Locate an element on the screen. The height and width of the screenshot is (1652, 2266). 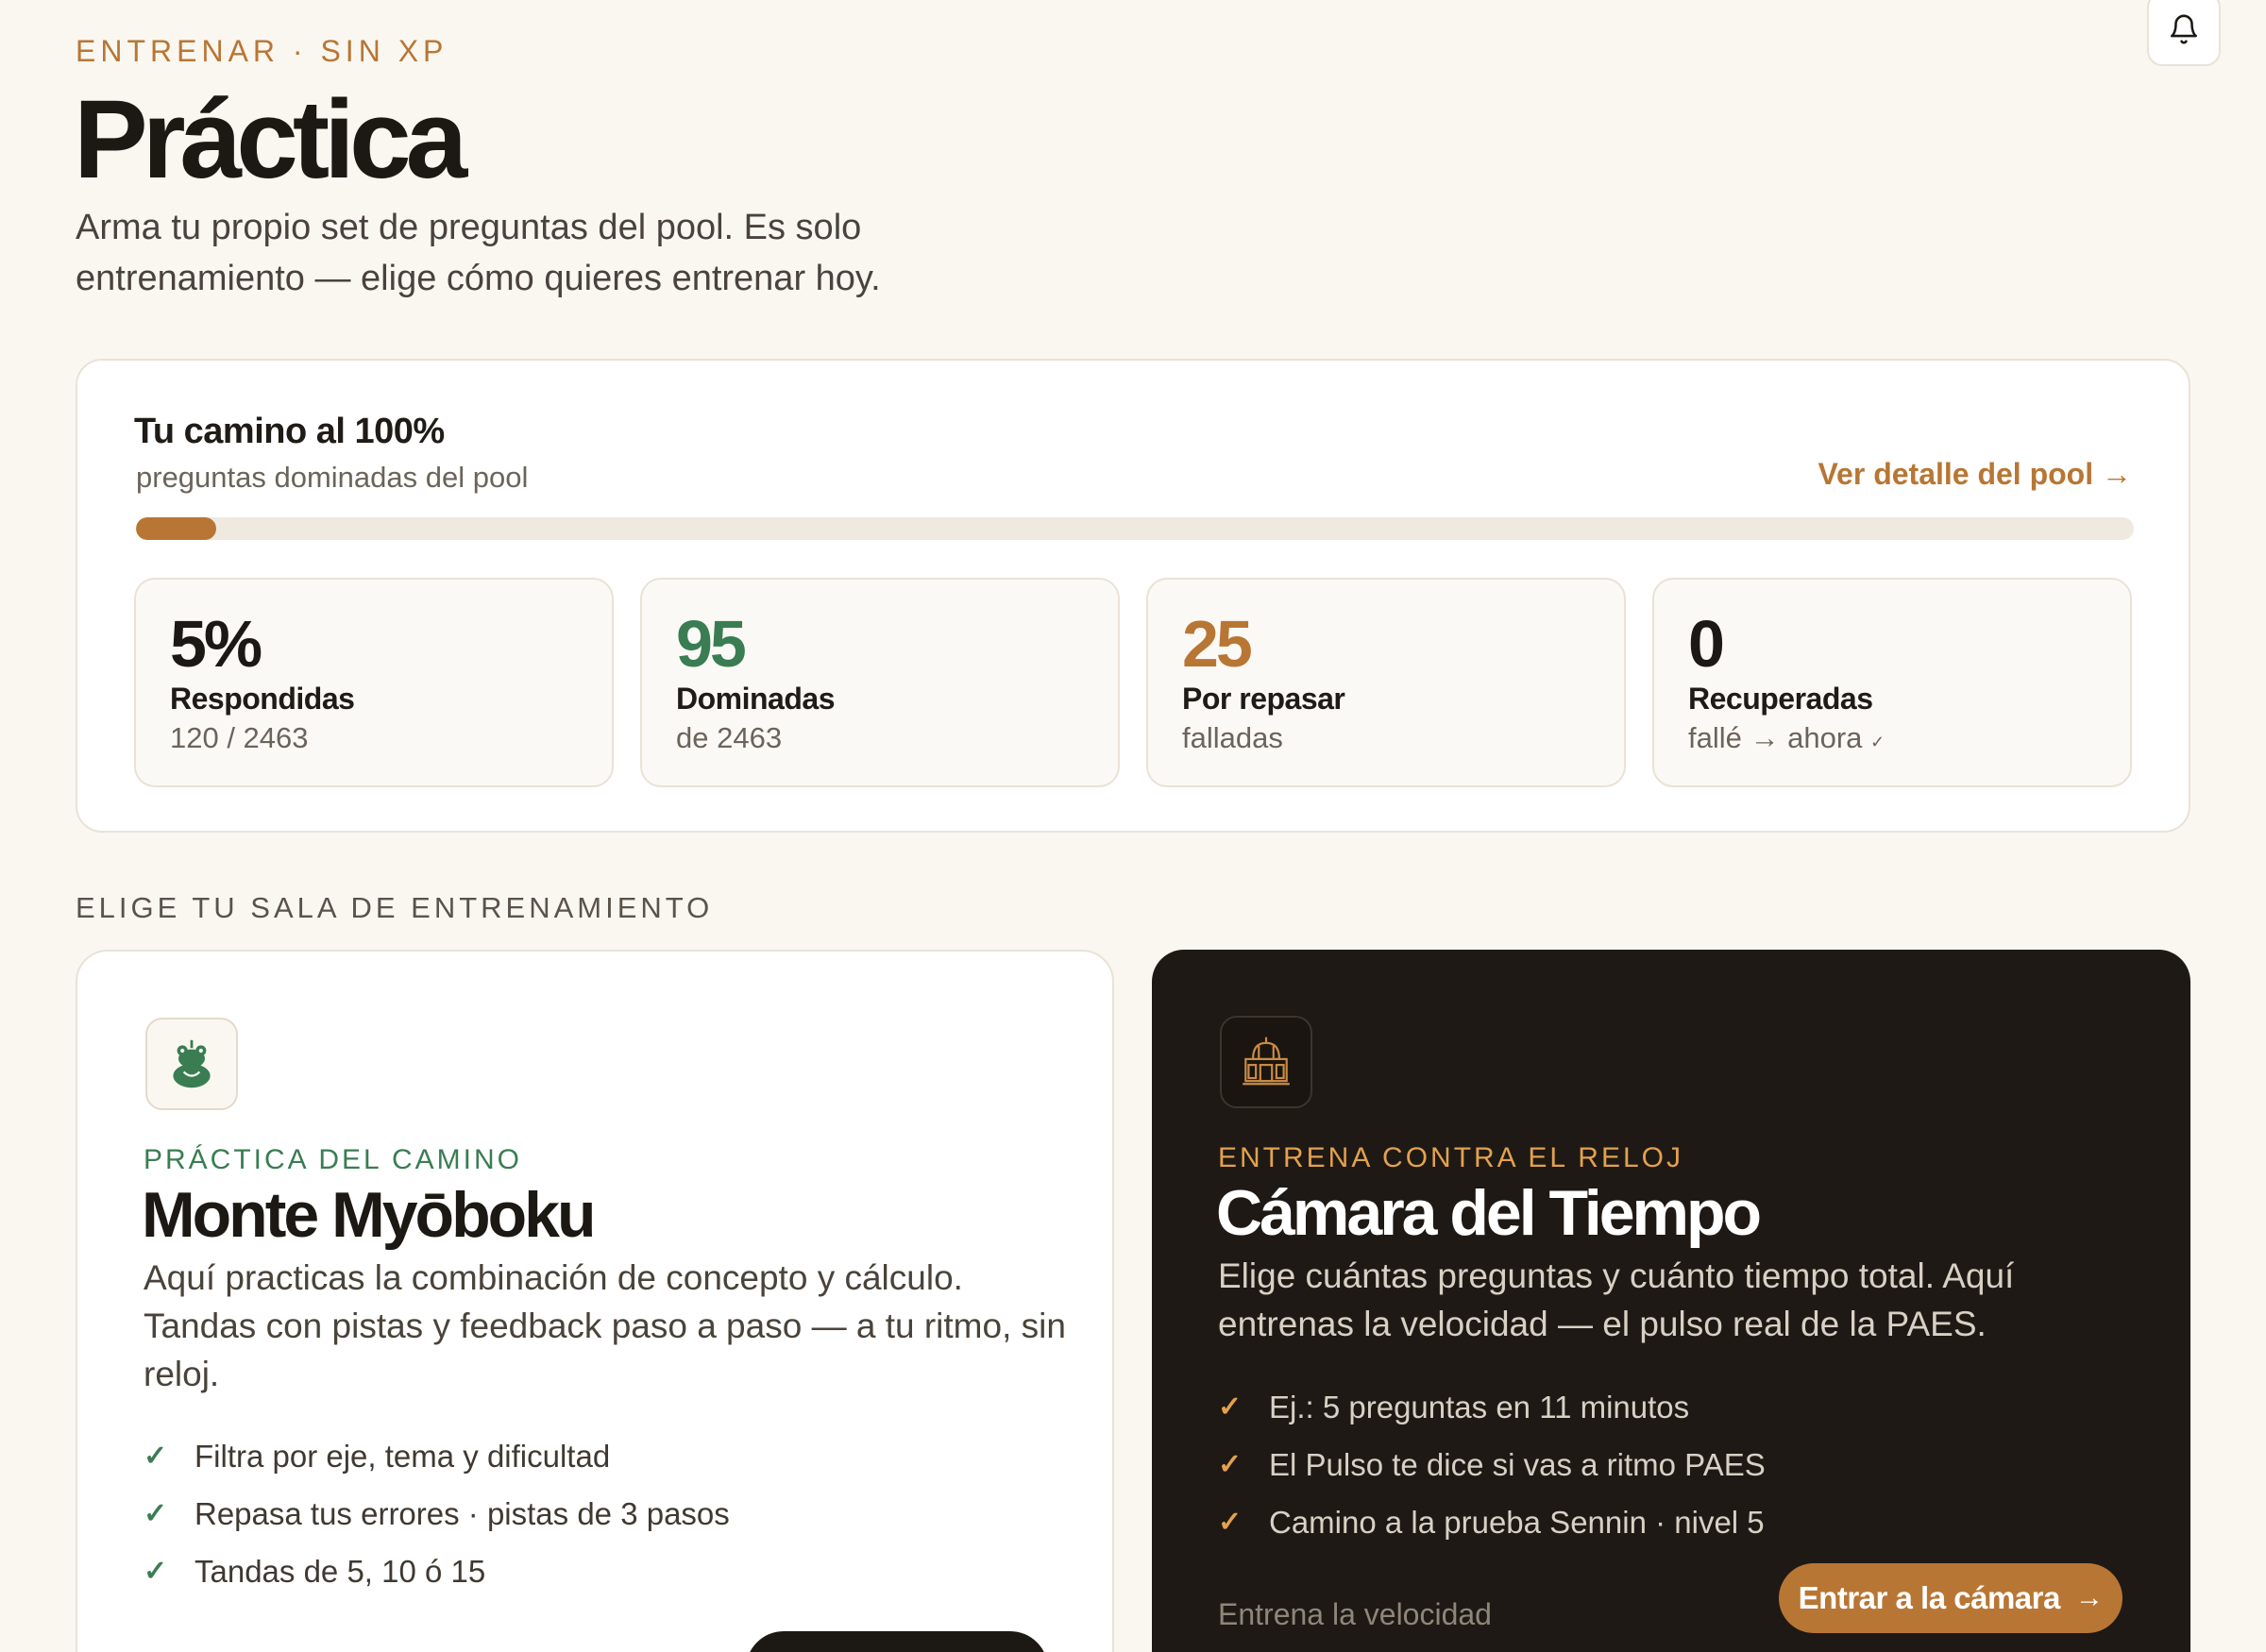
page-eyebrow: ENTRENAR · SIN XP is located at coordinates (262, 51).